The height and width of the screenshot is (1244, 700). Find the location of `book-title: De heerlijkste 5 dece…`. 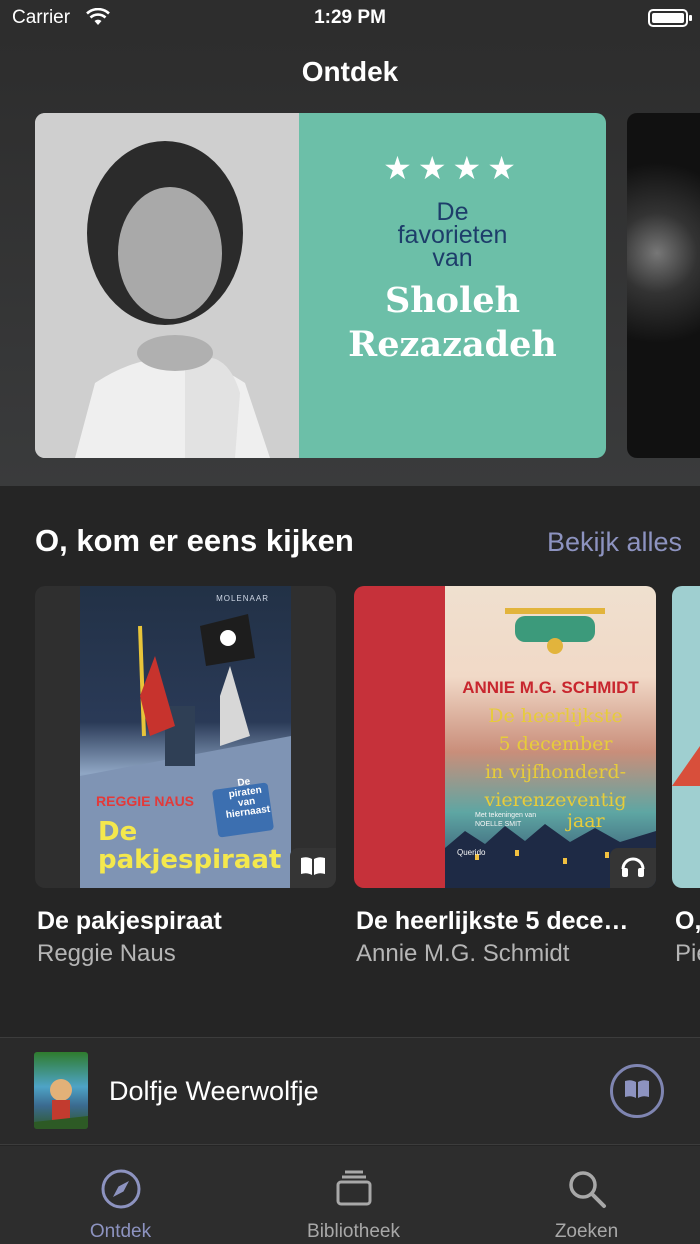

book-title: De heerlijkste 5 dece… is located at coordinates (506, 921).